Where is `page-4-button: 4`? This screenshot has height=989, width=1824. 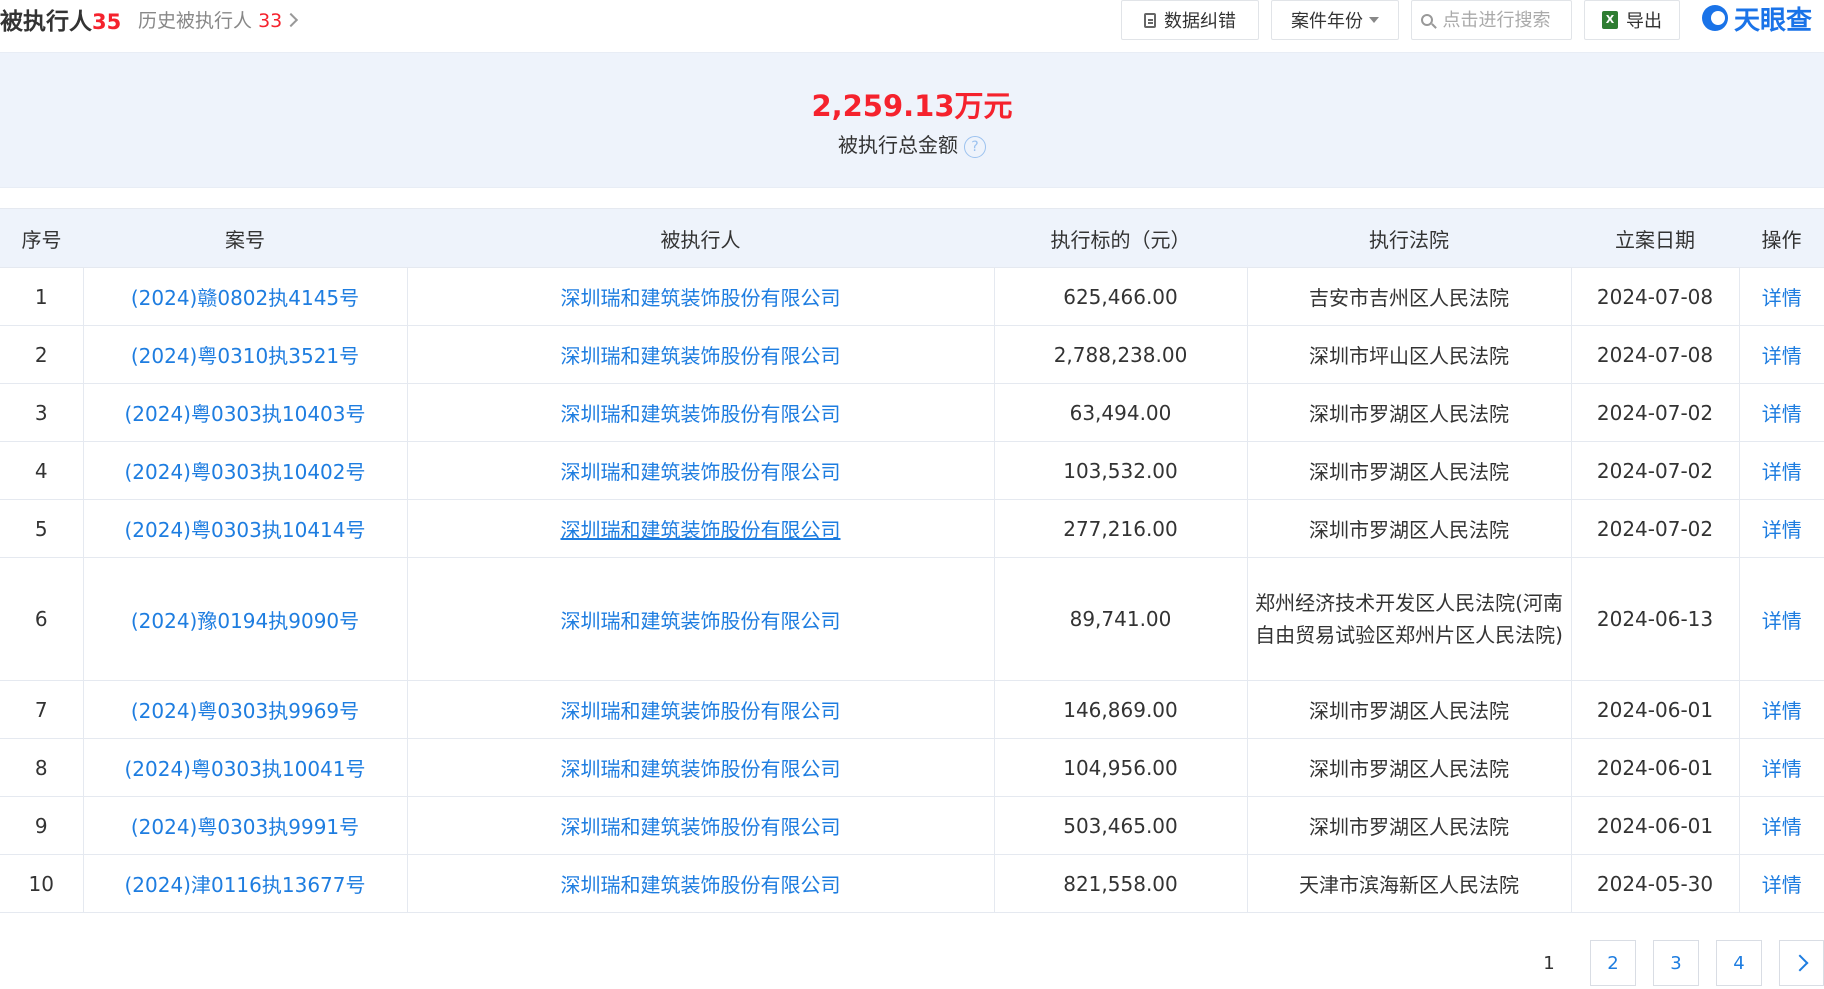
page-4-button: 4 is located at coordinates (1739, 963).